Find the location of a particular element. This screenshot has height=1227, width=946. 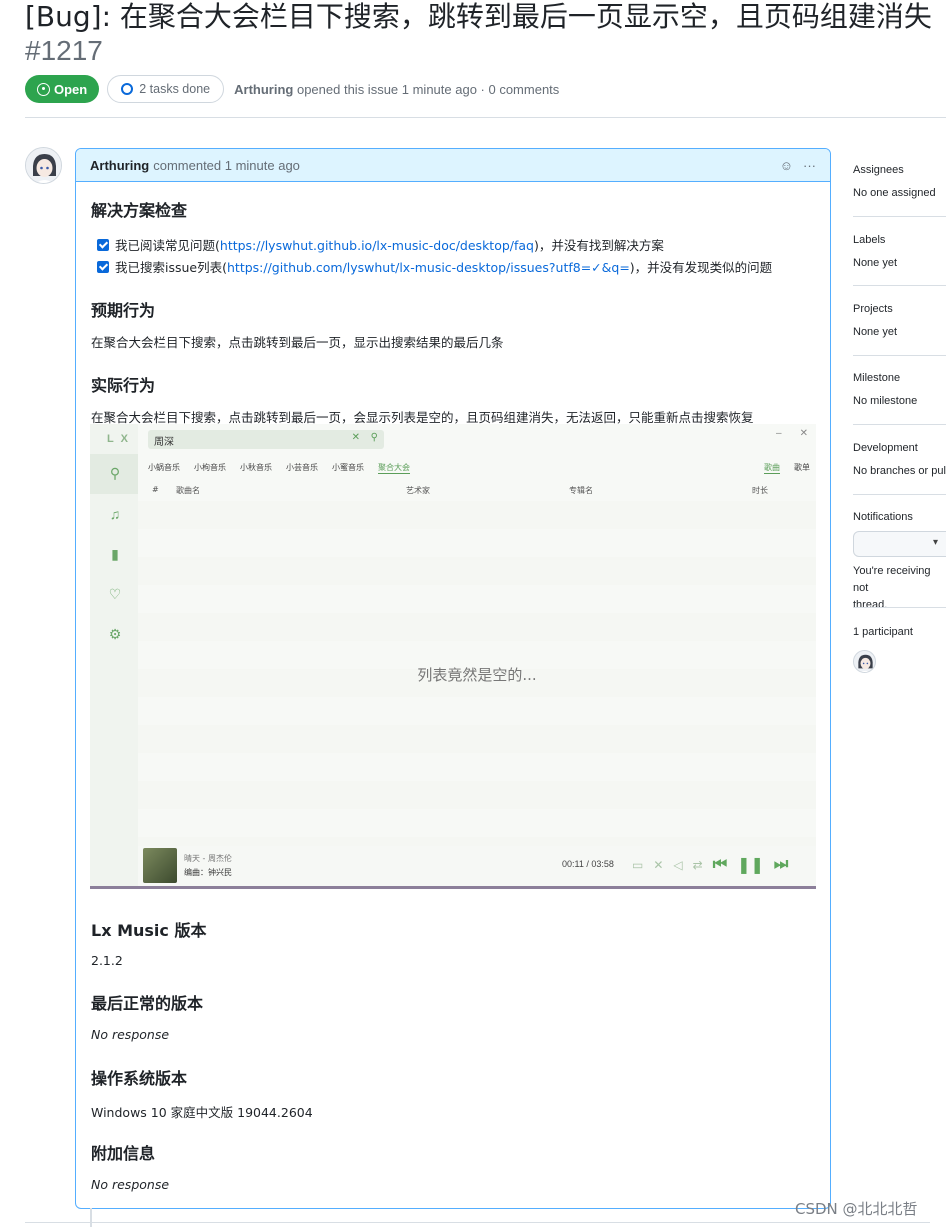

timeline-line is located at coordinates (91, 1217).